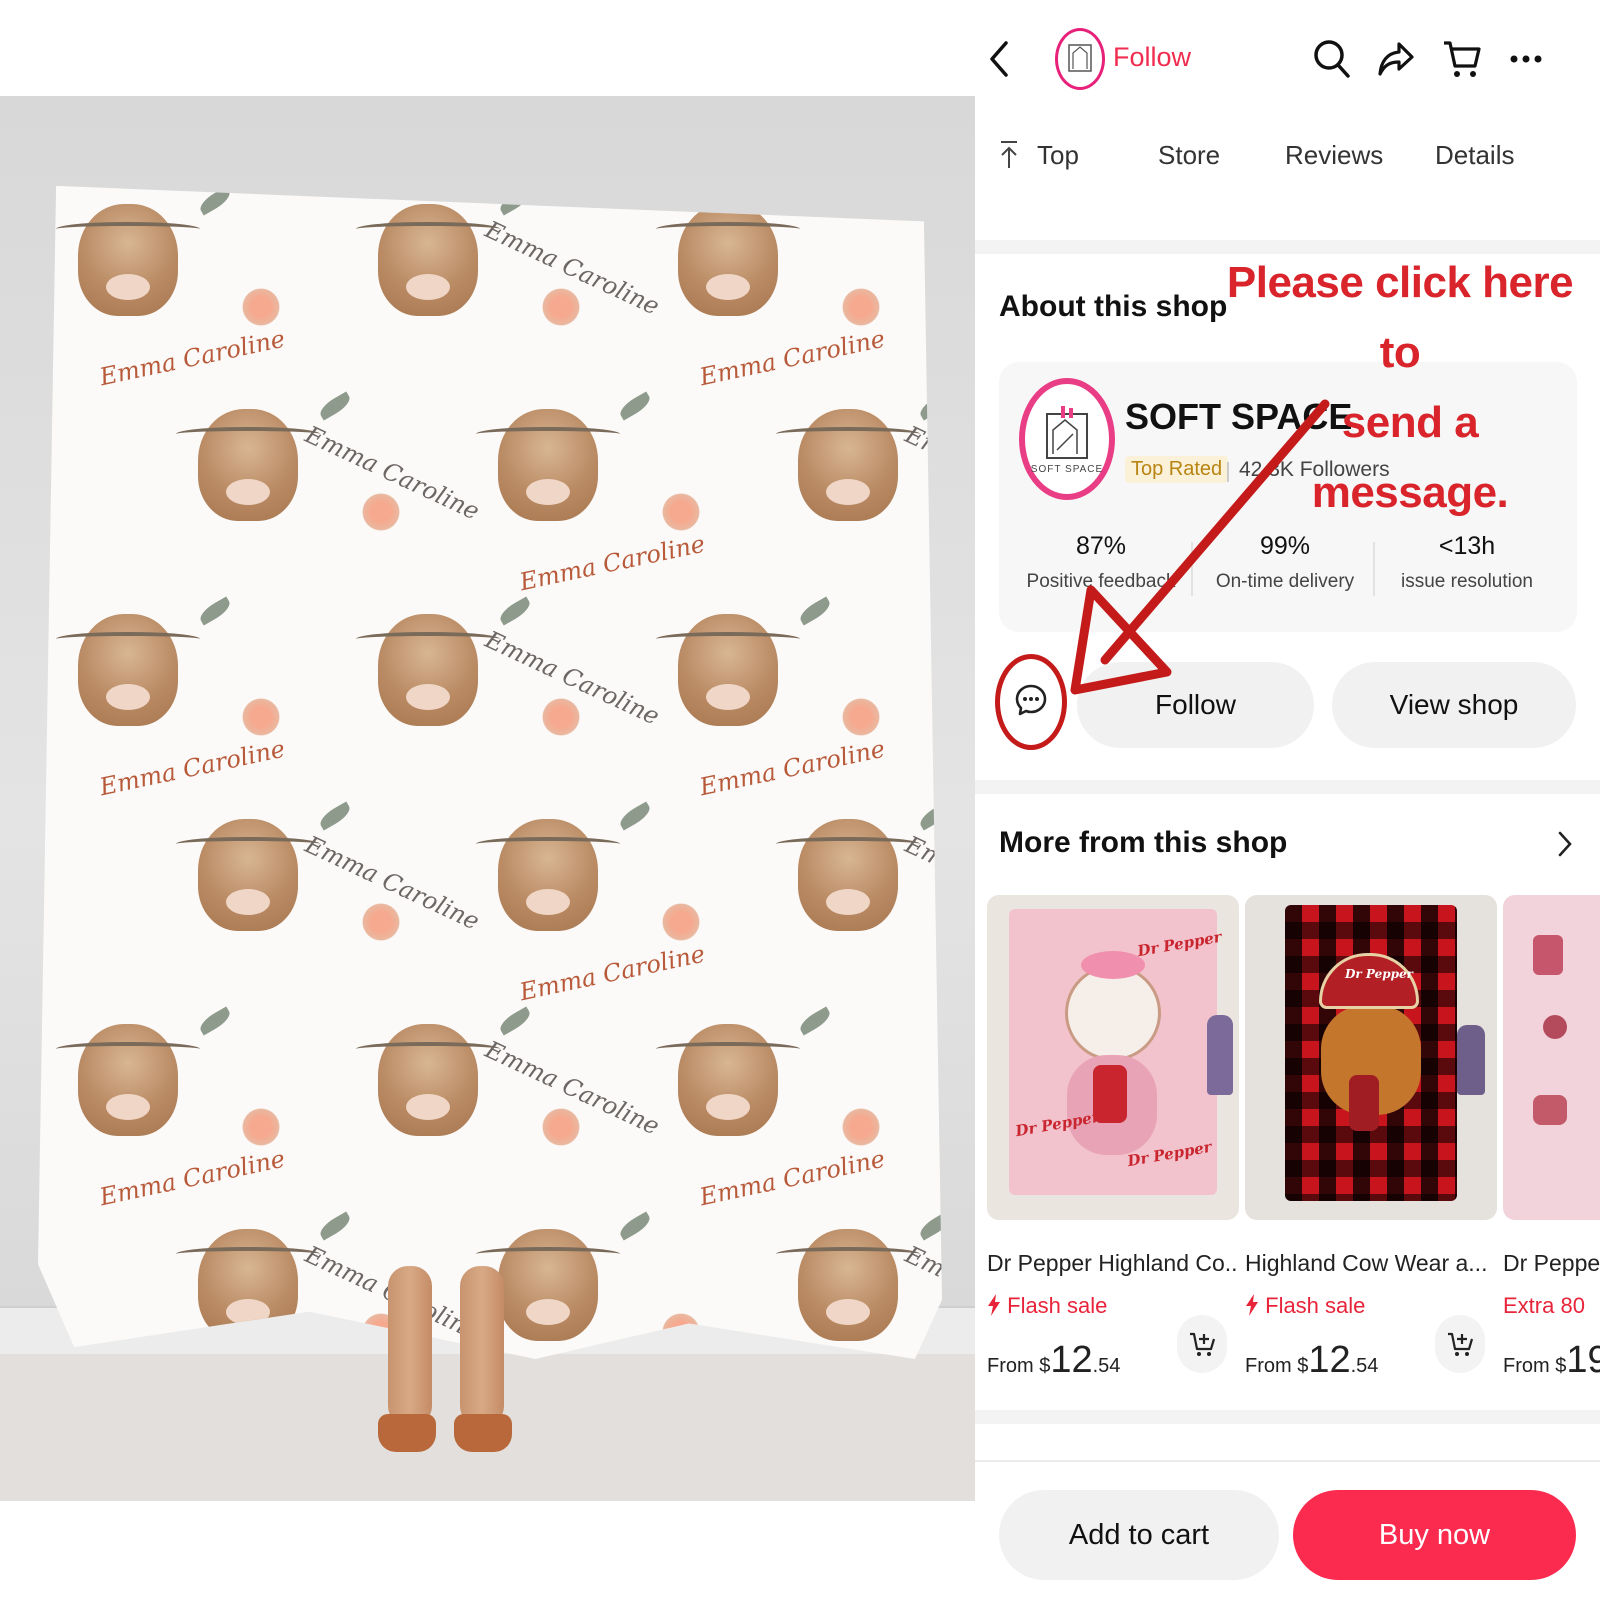  I want to click on tab-top: Top, so click(1040, 155).